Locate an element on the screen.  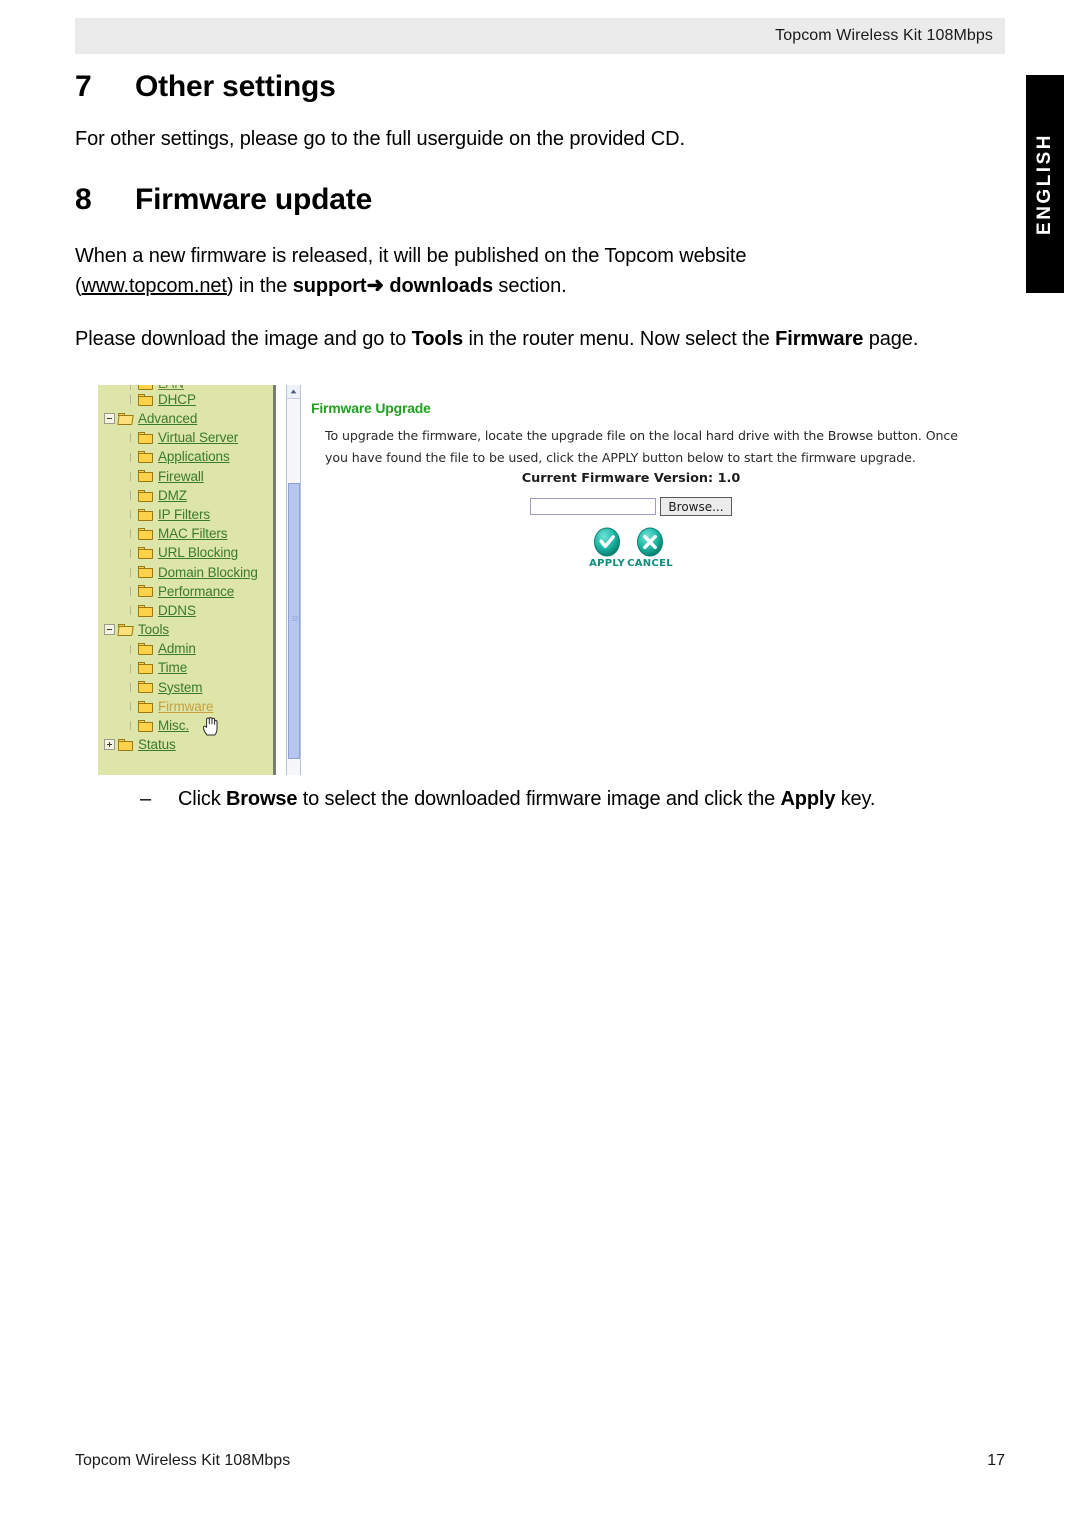
tree-item-virtual-server: Virtual Server is located at coordinates (185, 437).